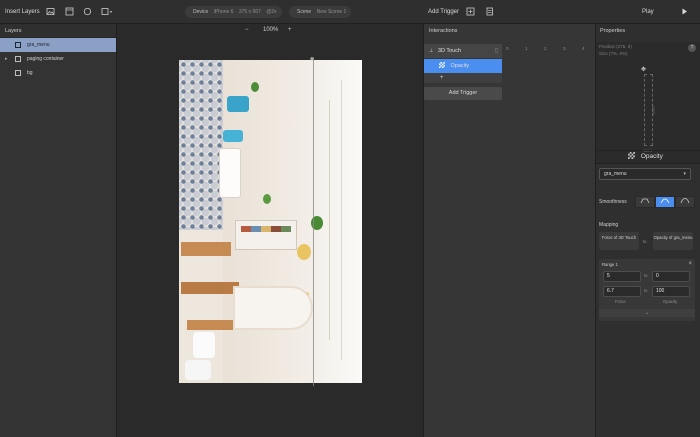 This screenshot has width=700, height=437. Describe the element at coordinates (647, 313) in the screenshot. I see `expand-chevron-icon: ⌄` at that location.